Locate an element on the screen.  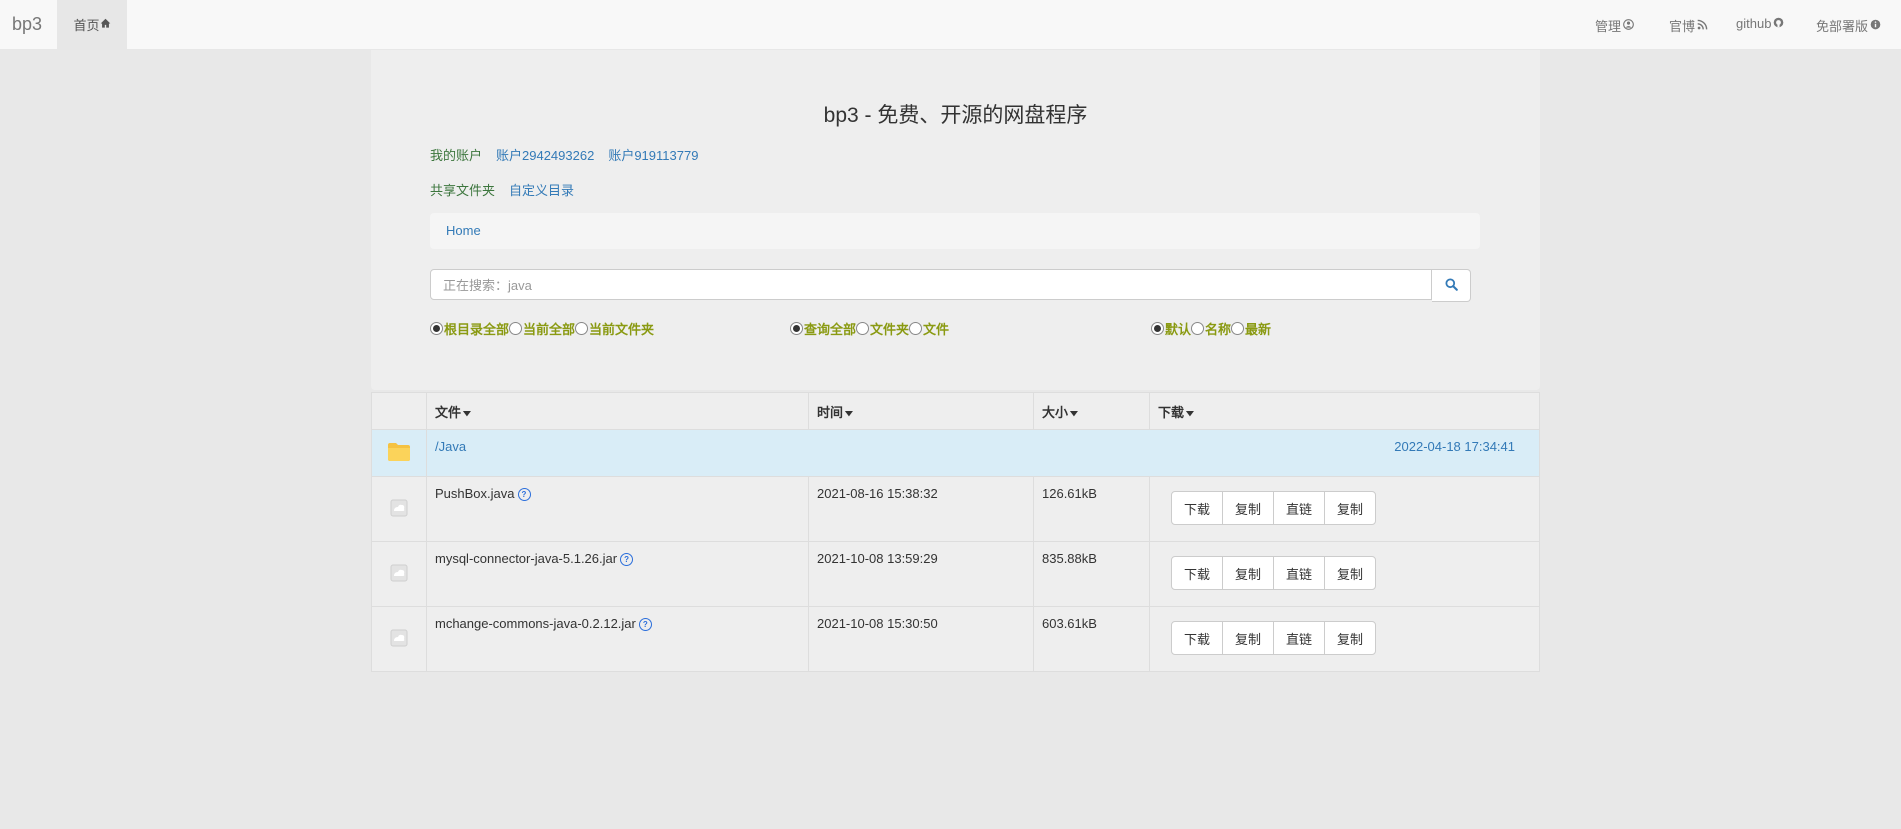
query-radio-group: 查询全部 文件夹 文件 is located at coordinates (869, 328).